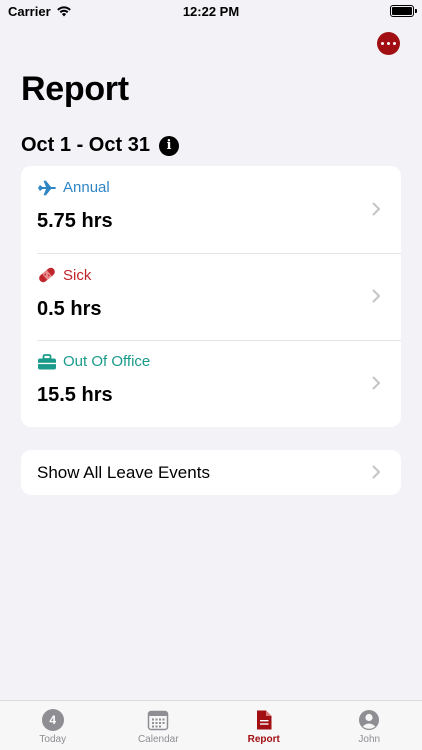 This screenshot has height=750, width=422. Describe the element at coordinates (211, 187) in the screenshot. I see `leave-type-annual: Annual` at that location.